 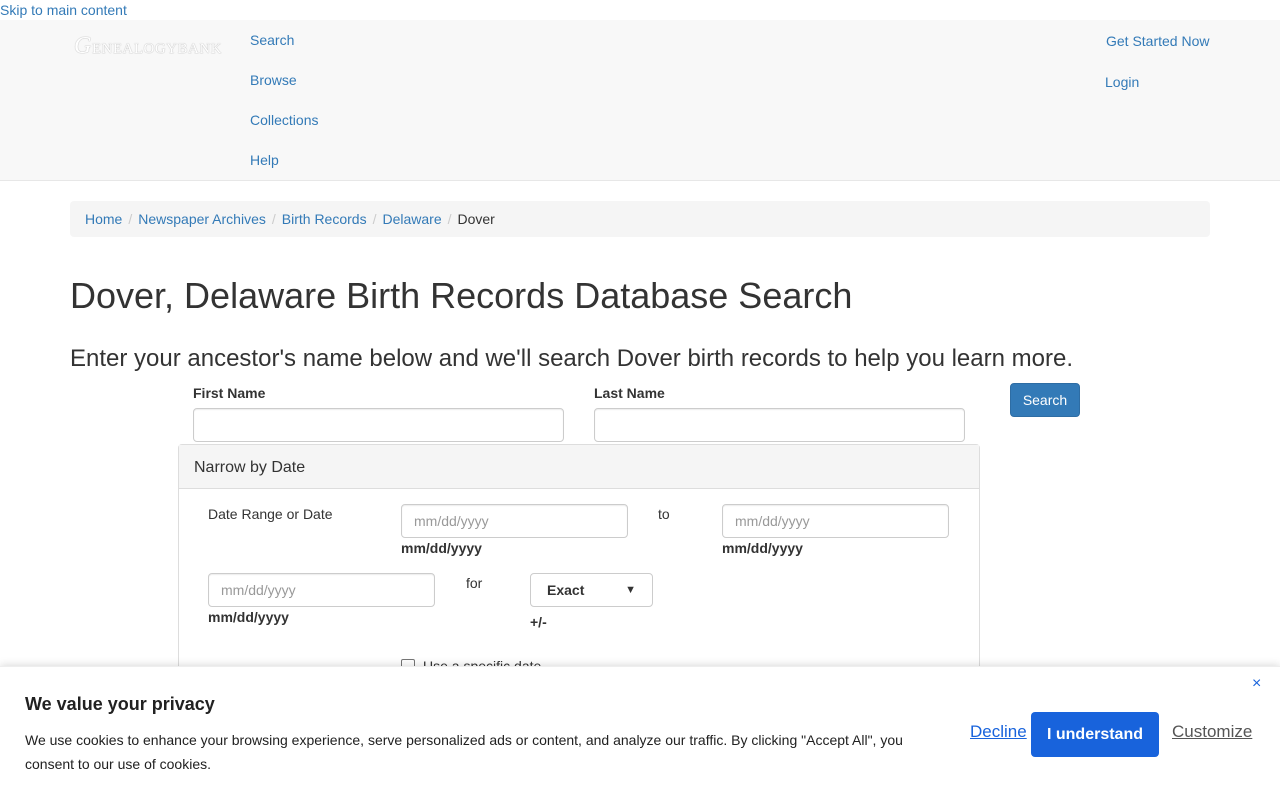 I want to click on search-button: Search, so click(x=1045, y=400).